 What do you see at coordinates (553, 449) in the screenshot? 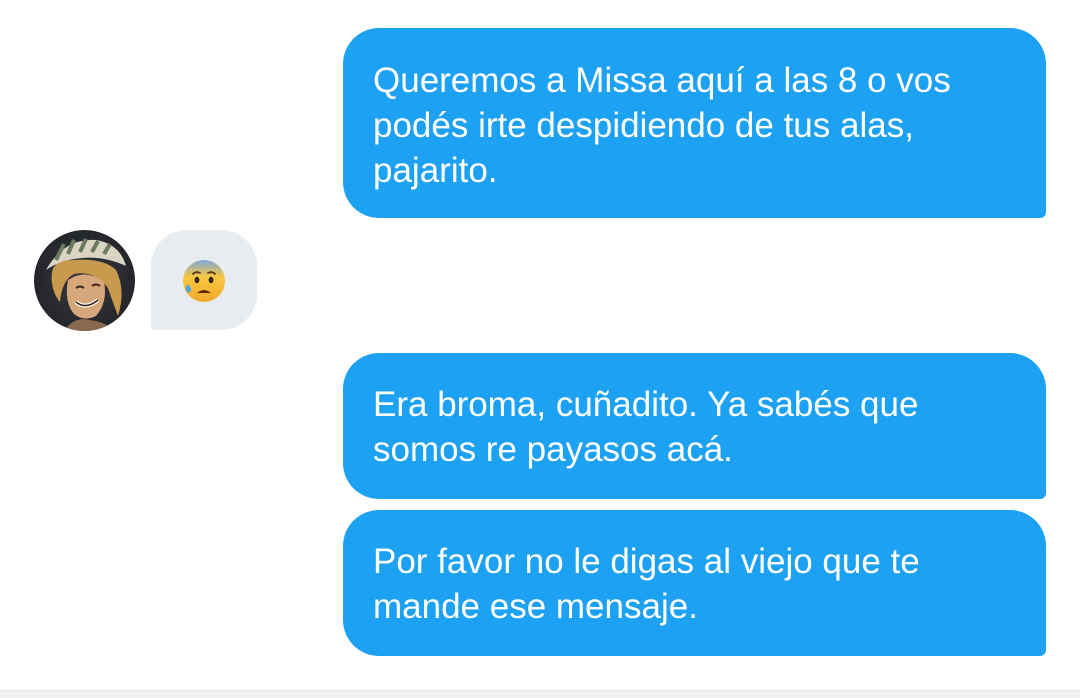
I see `message-text-line: somos re payasos acá.` at bounding box center [553, 449].